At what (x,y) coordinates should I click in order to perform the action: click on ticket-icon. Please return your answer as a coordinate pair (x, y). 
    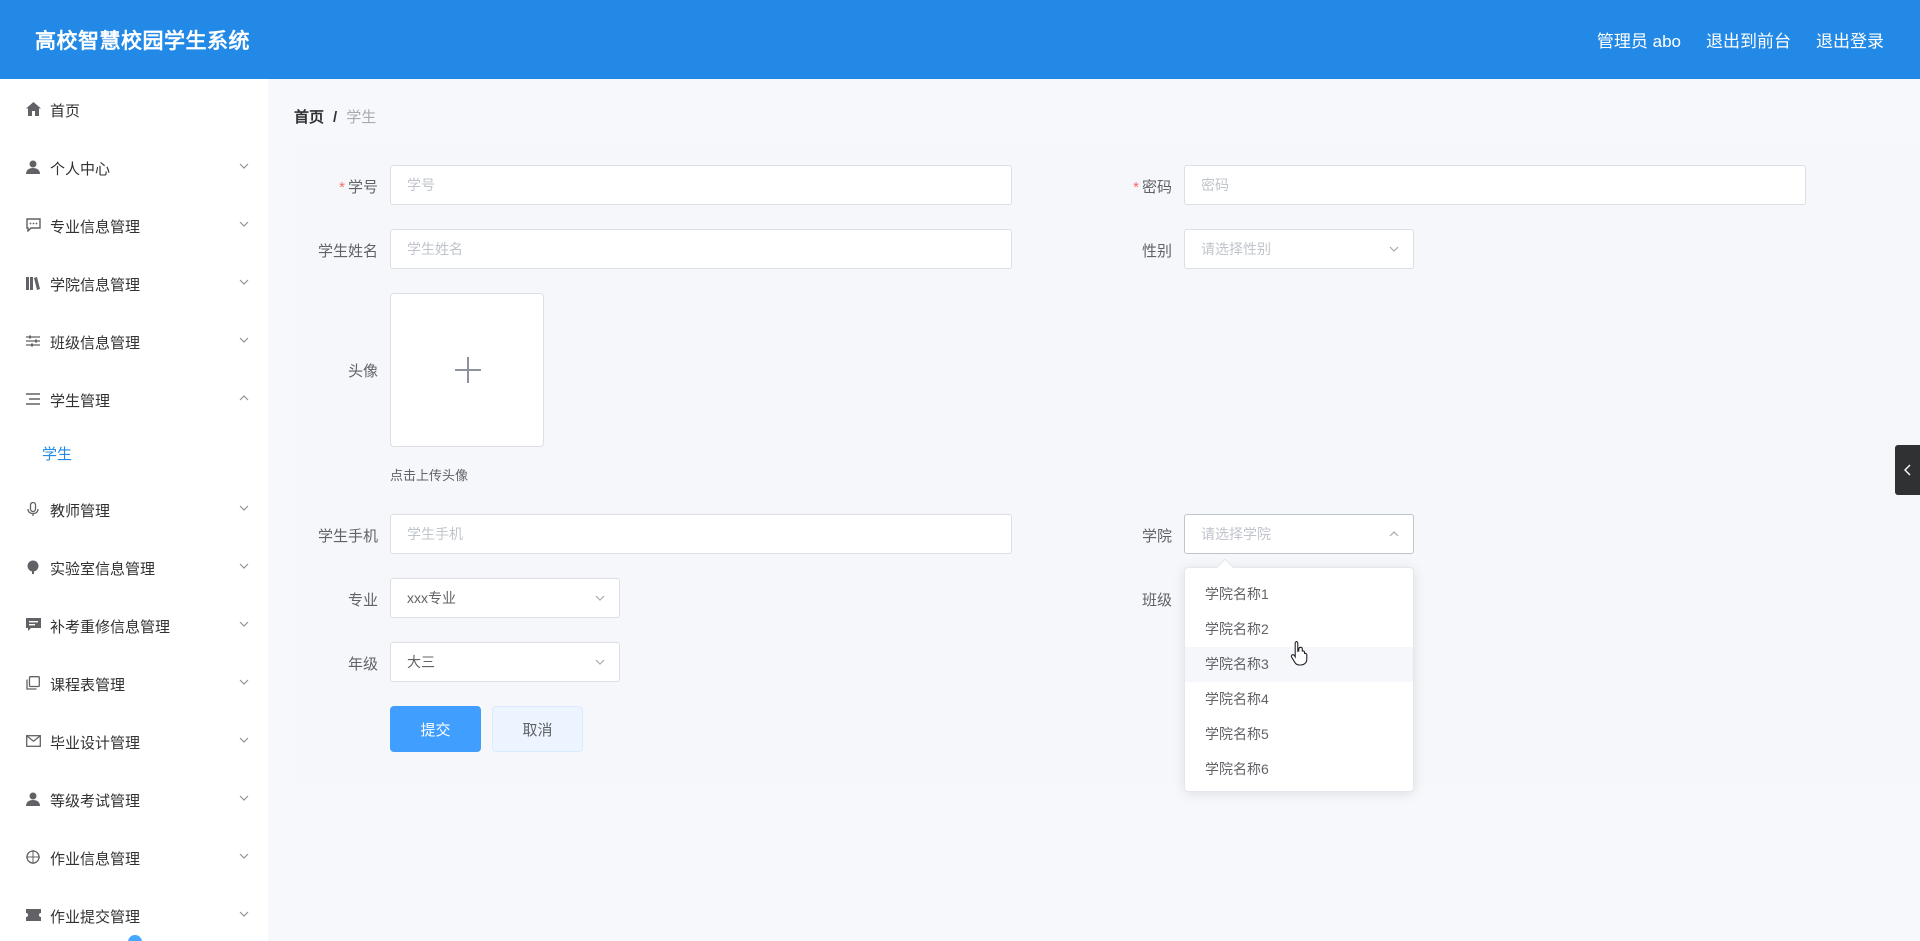
    Looking at the image, I should click on (33, 915).